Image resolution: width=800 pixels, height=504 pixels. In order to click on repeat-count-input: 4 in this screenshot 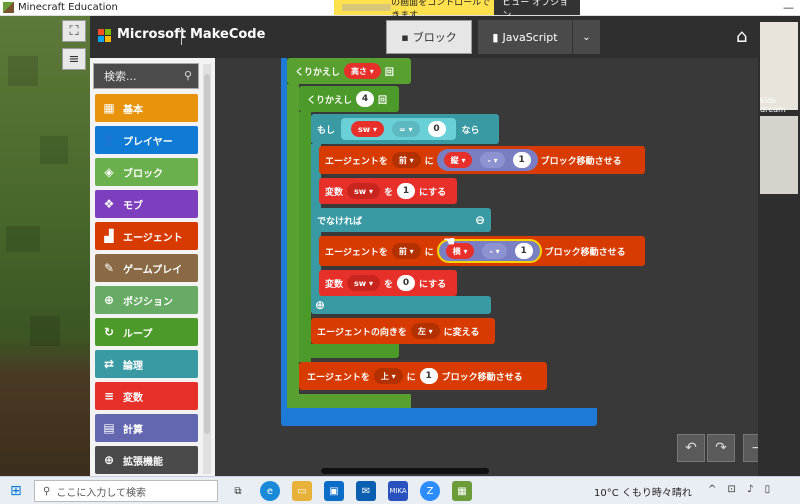, I will do `click(365, 99)`.